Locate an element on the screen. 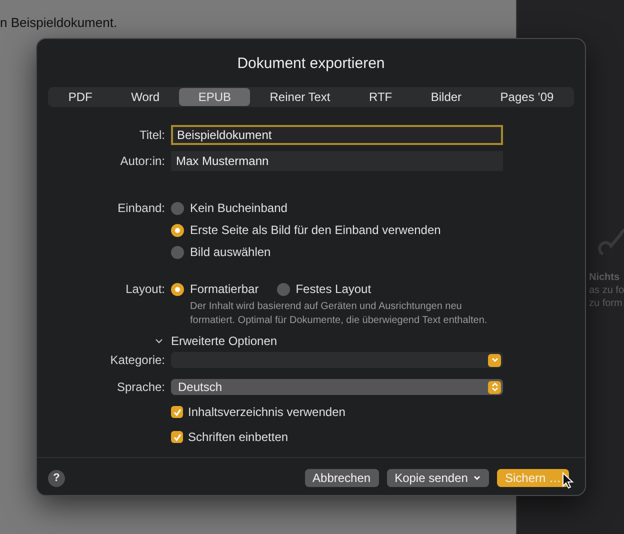 This screenshot has width=624, height=534. text-field: Beispieldokument is located at coordinates (337, 135).